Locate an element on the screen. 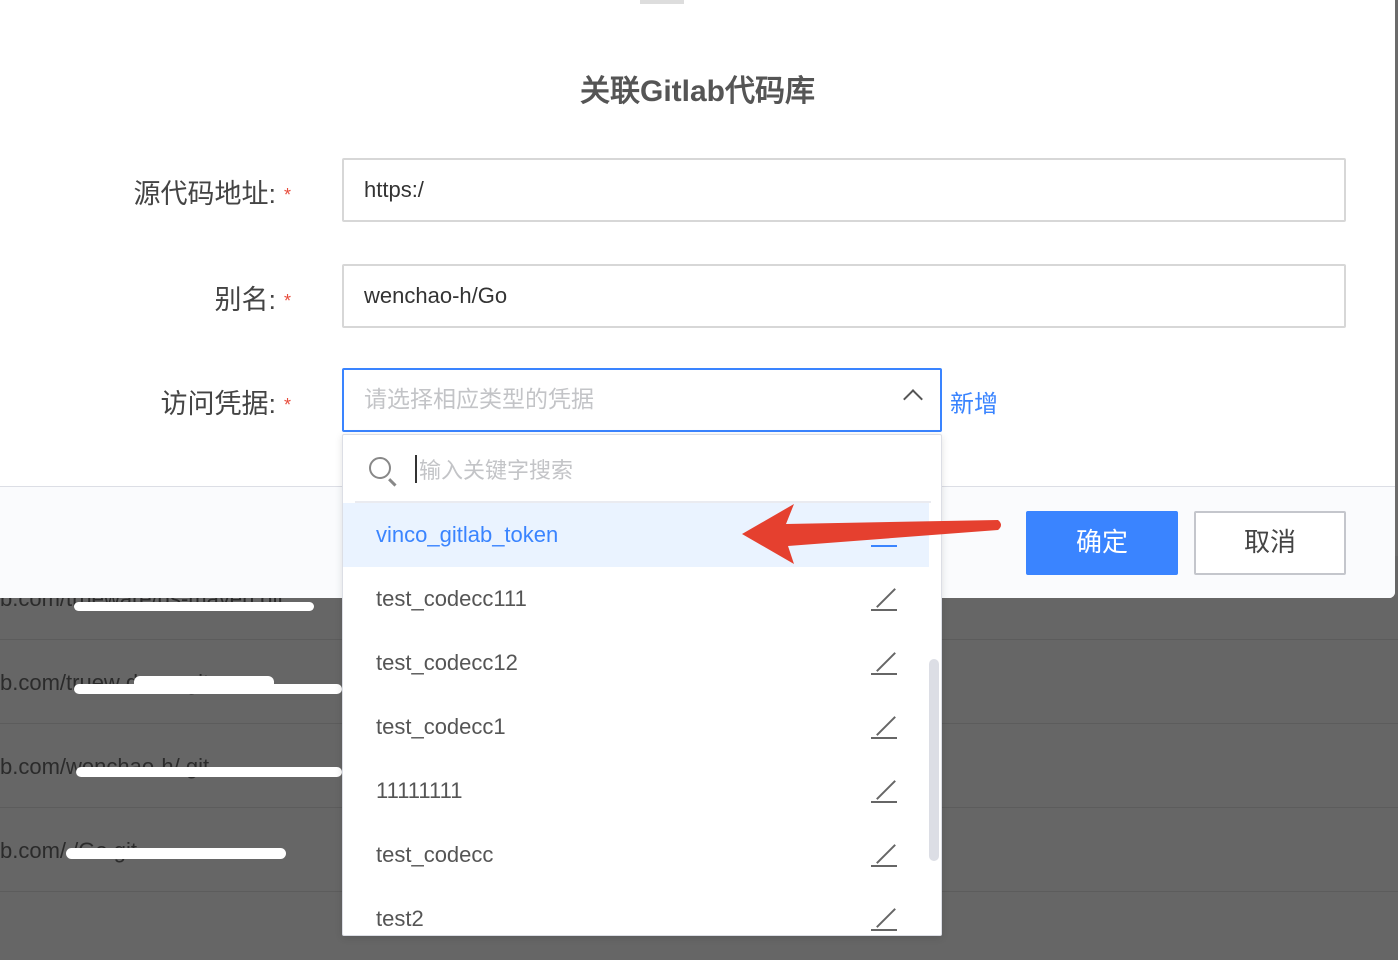  credential-option: test_codecc111 is located at coordinates (636, 599).